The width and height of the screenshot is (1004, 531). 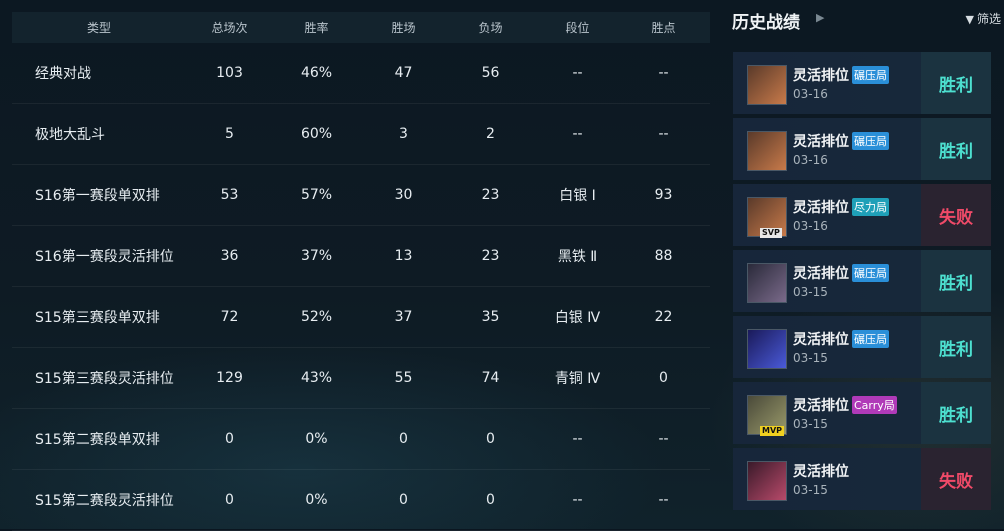 I want to click on cell-lp: 93, so click(x=663, y=195).